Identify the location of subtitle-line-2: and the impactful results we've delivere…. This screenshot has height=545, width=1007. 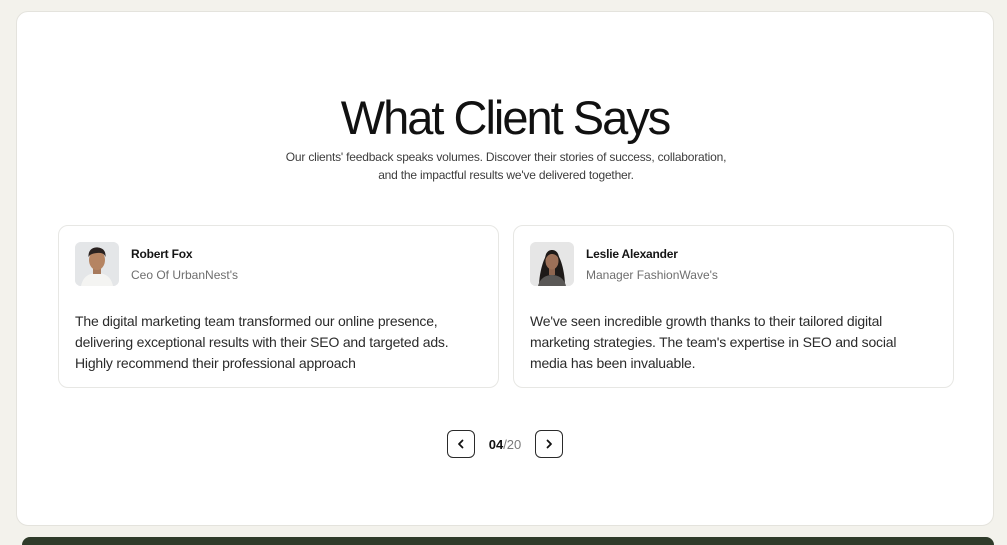
(506, 175).